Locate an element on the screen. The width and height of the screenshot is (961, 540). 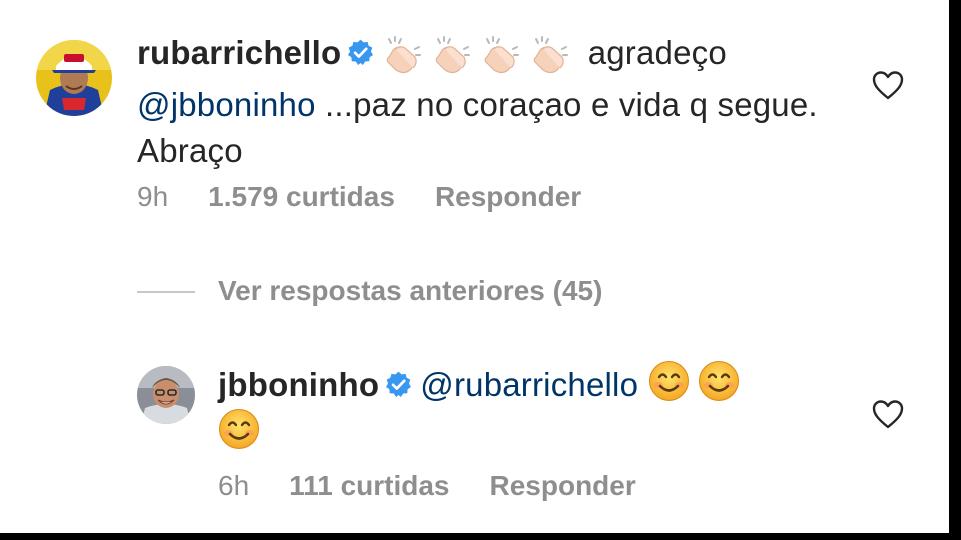
comment-meta: 6h 111 curtidas Responder is located at coordinates (447, 486).